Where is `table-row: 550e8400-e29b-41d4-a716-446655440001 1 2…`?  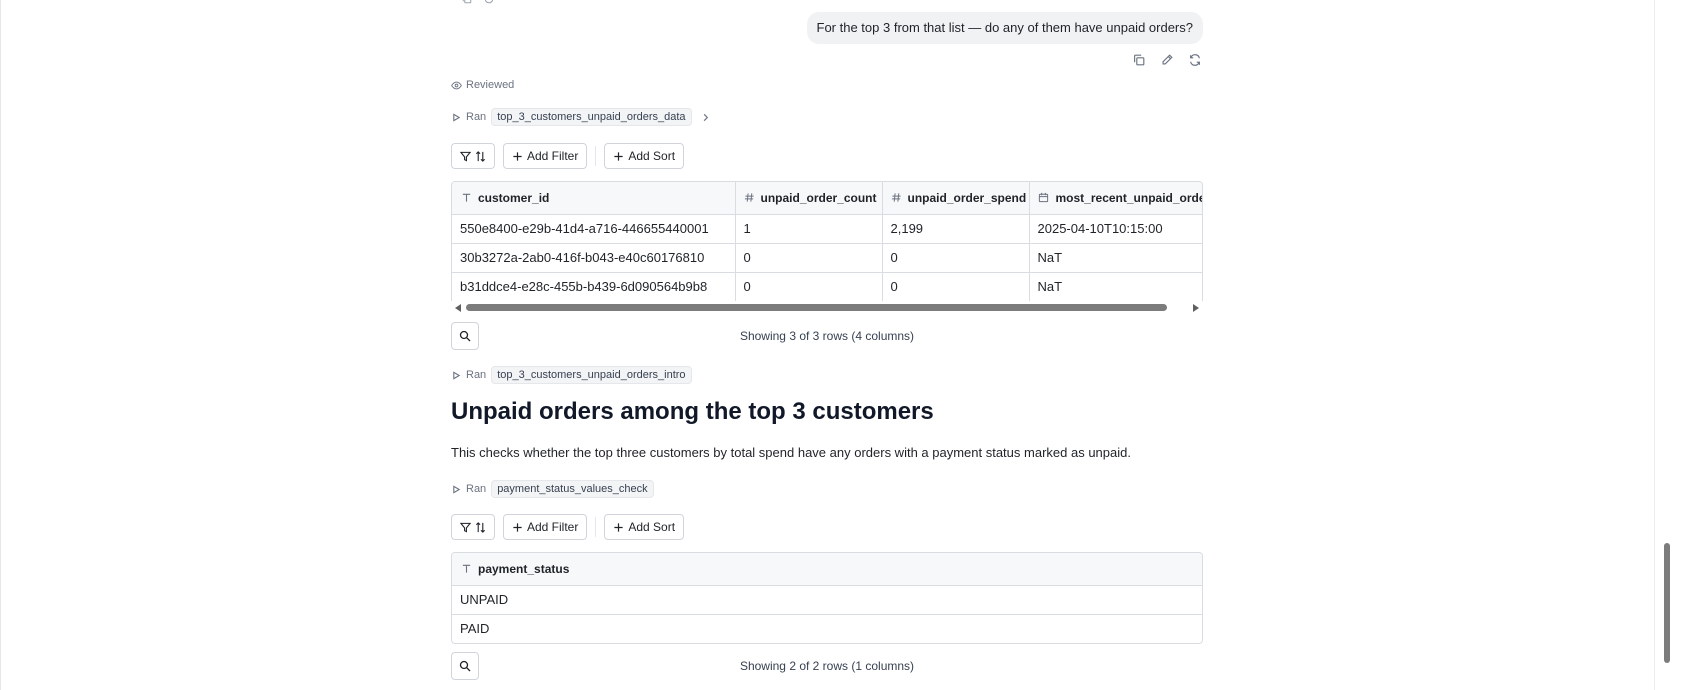 table-row: 550e8400-e29b-41d4-a716-446655440001 1 2… is located at coordinates (827, 229).